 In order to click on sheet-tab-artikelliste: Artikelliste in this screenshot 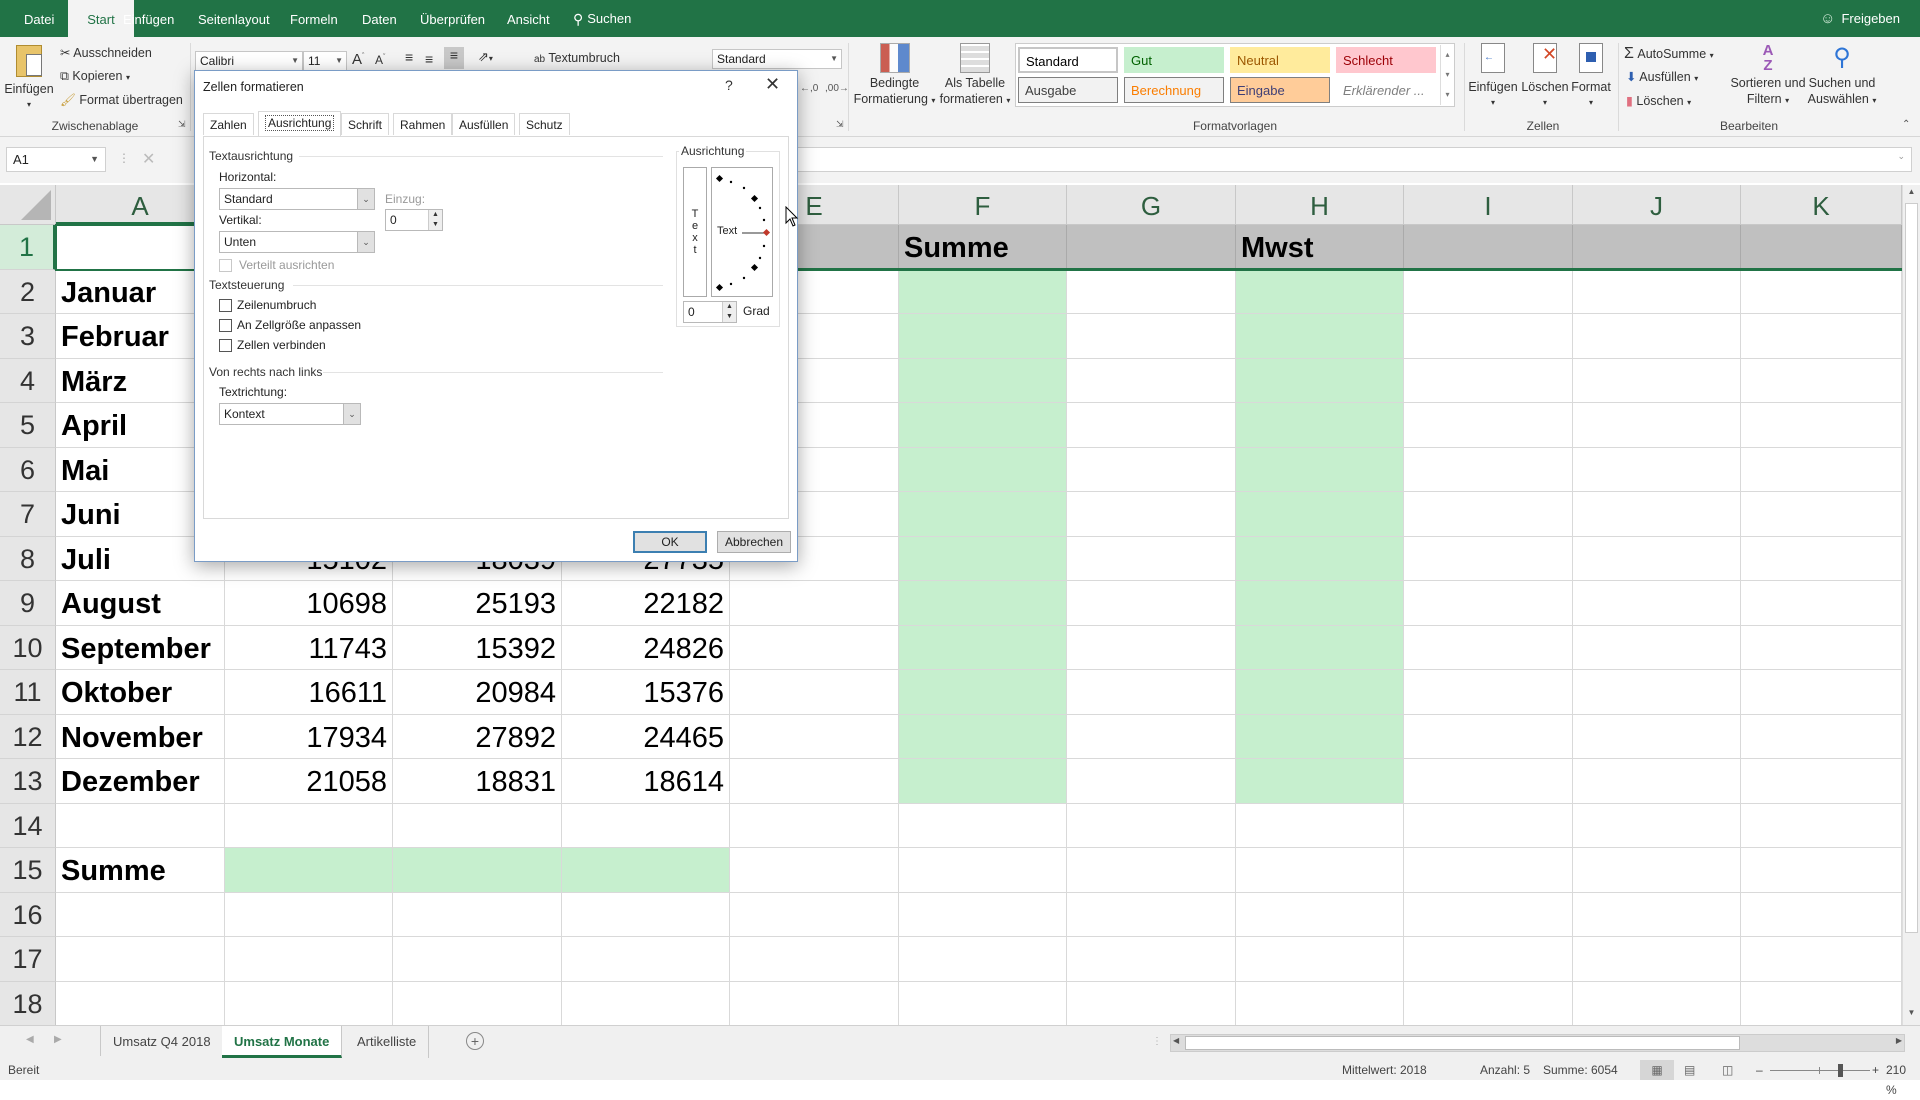, I will do `click(387, 1042)`.